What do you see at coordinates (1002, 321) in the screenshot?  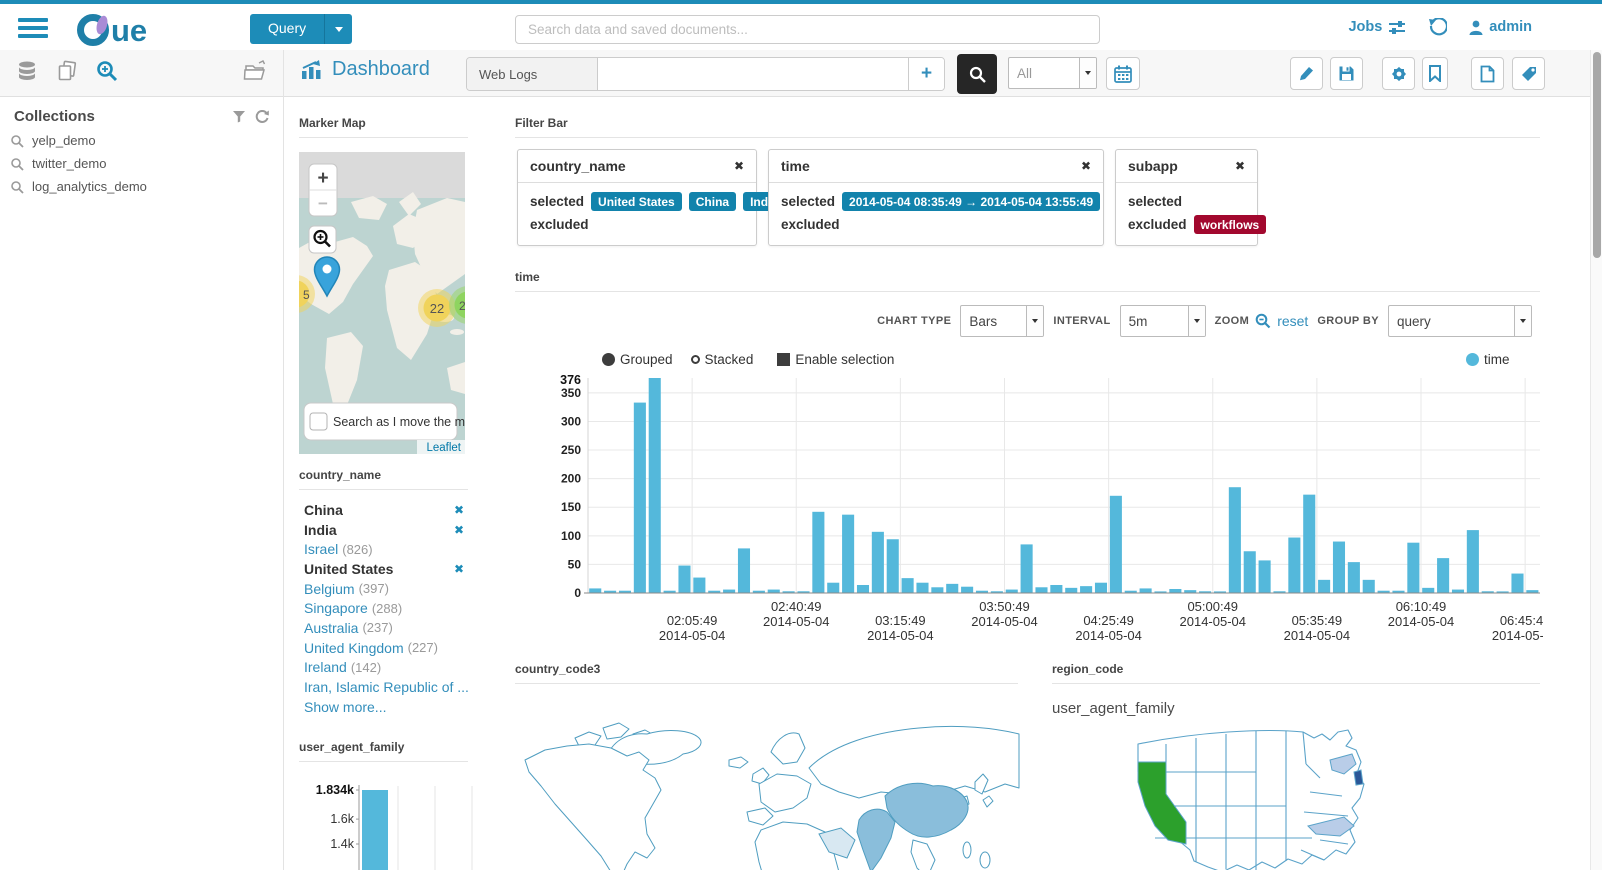 I see `chart-type-select: Bars` at bounding box center [1002, 321].